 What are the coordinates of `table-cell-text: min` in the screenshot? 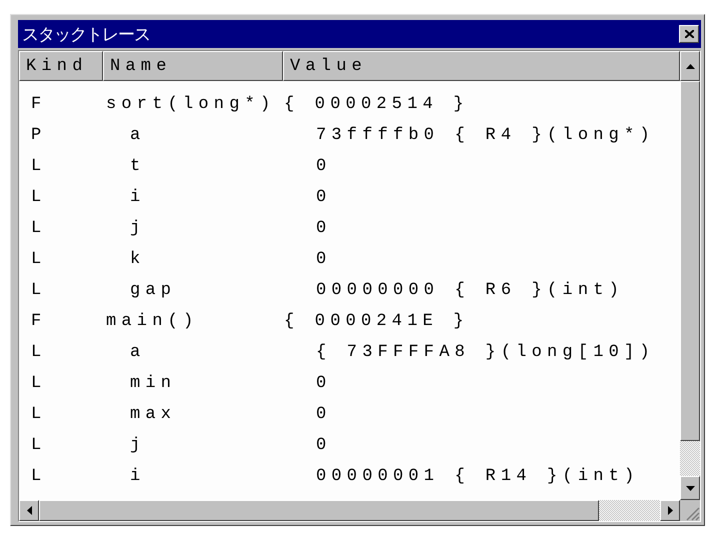 It's located at (153, 383).